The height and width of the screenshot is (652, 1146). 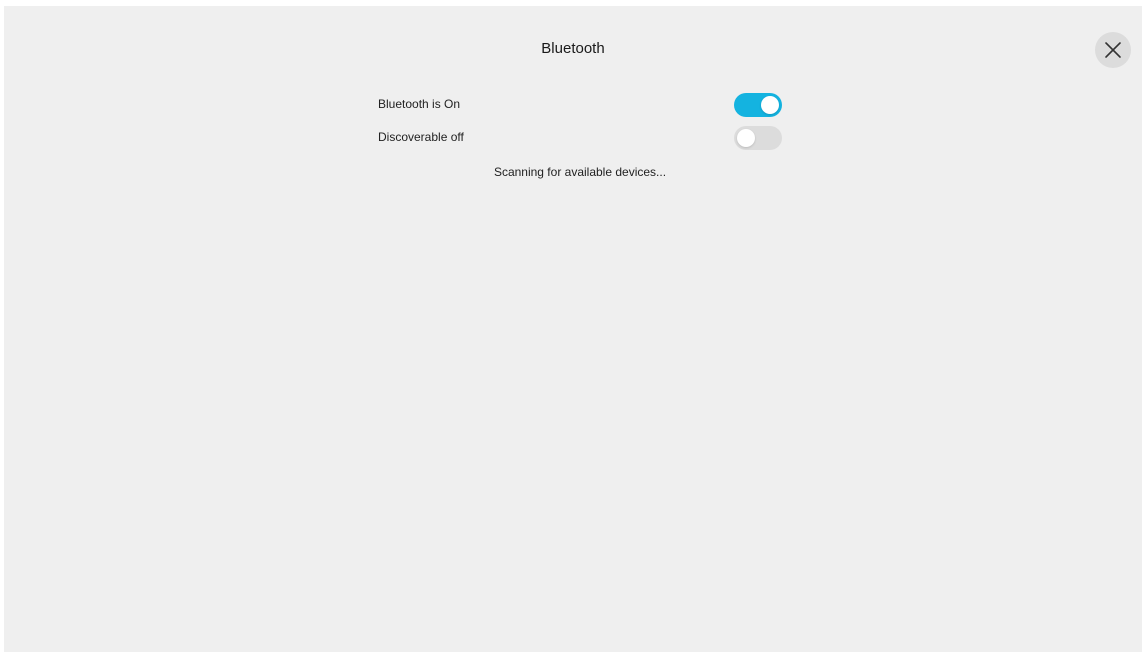 What do you see at coordinates (580, 138) in the screenshot?
I see `discoverable-setting-row: Discoverable off` at bounding box center [580, 138].